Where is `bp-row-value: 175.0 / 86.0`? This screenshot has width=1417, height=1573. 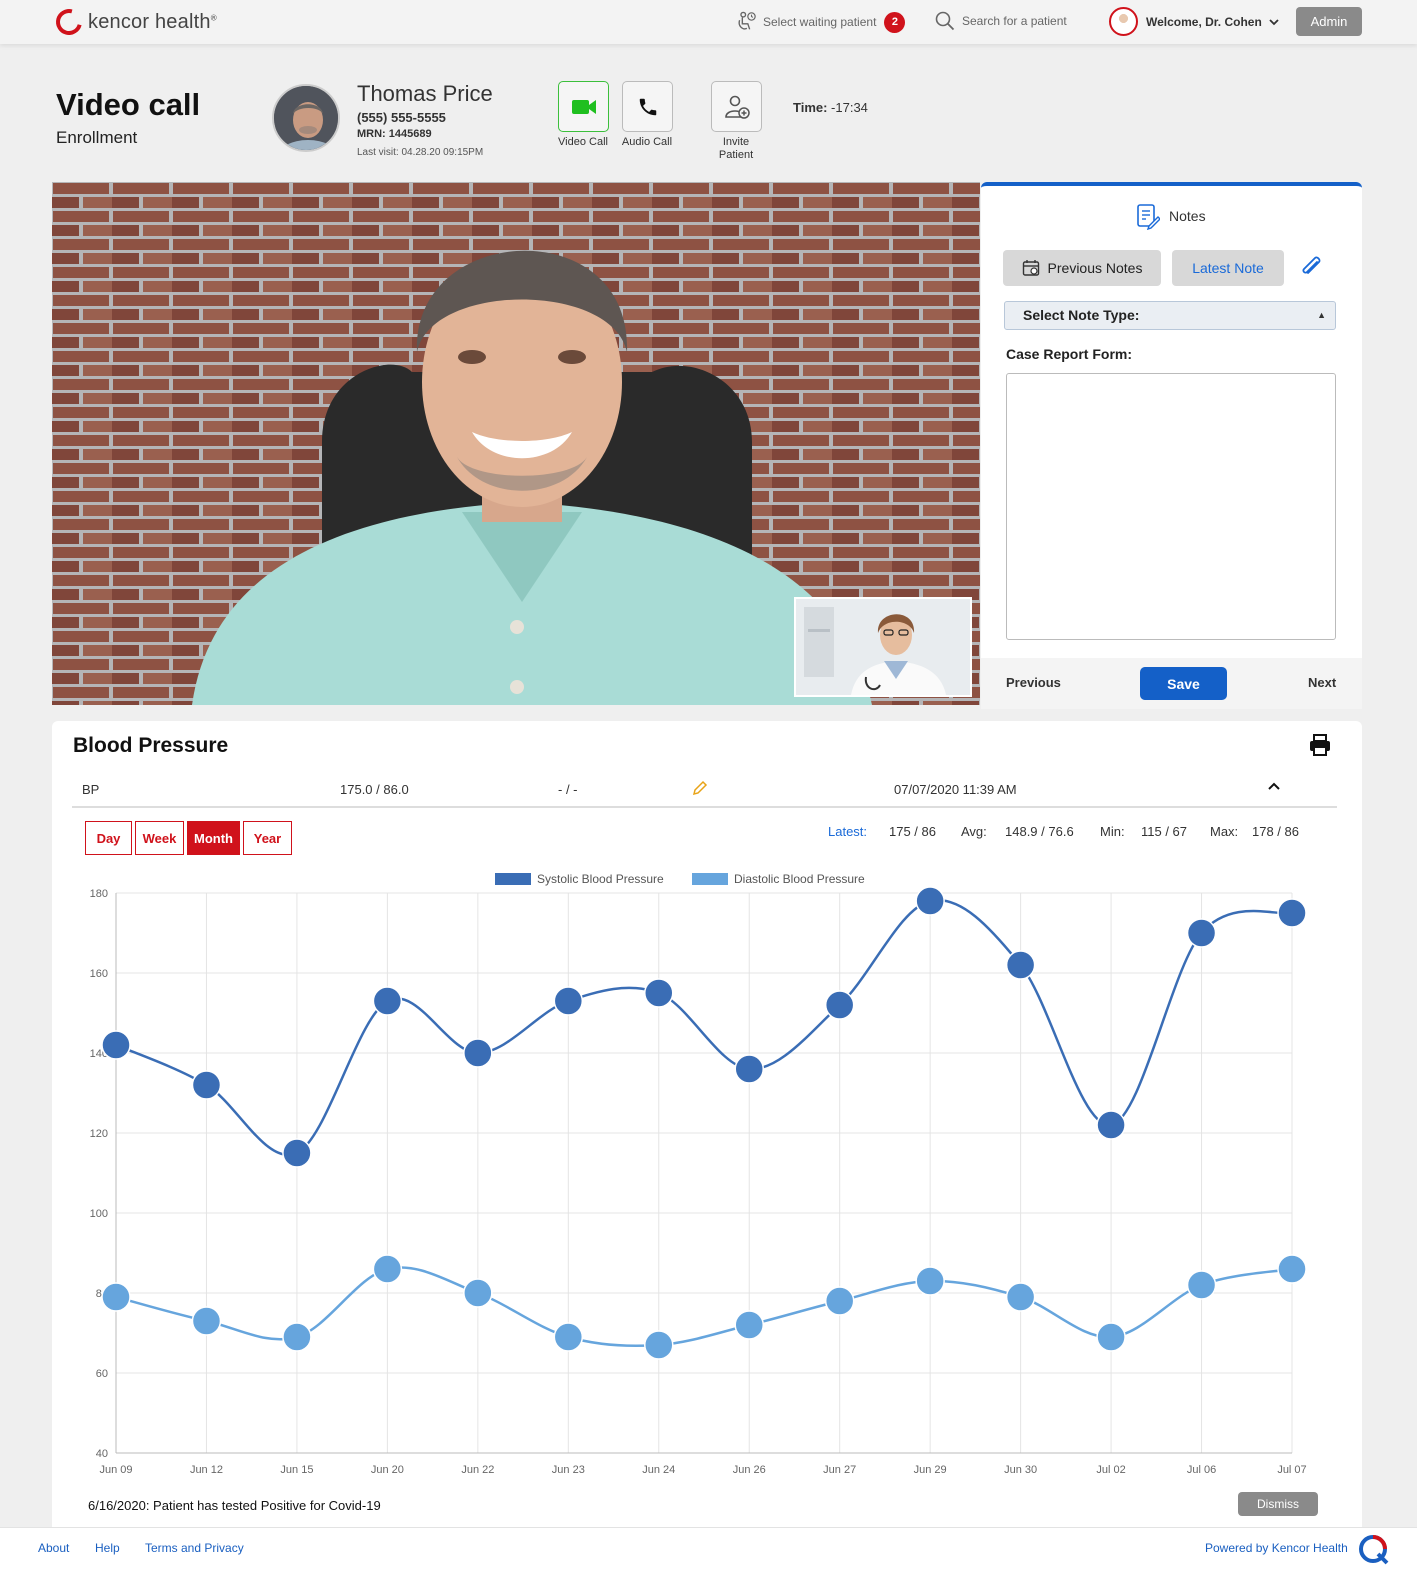 bp-row-value: 175.0 / 86.0 is located at coordinates (374, 789).